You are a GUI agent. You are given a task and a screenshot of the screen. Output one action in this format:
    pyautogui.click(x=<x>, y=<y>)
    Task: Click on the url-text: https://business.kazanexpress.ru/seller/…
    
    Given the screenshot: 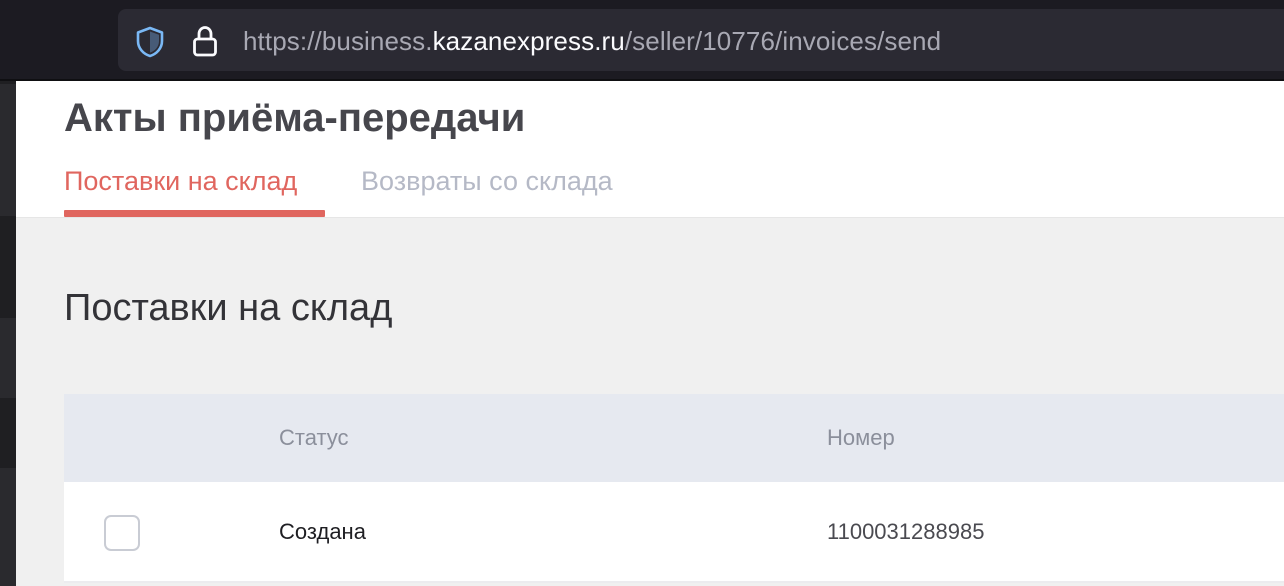 What is the action you would take?
    pyautogui.click(x=592, y=41)
    